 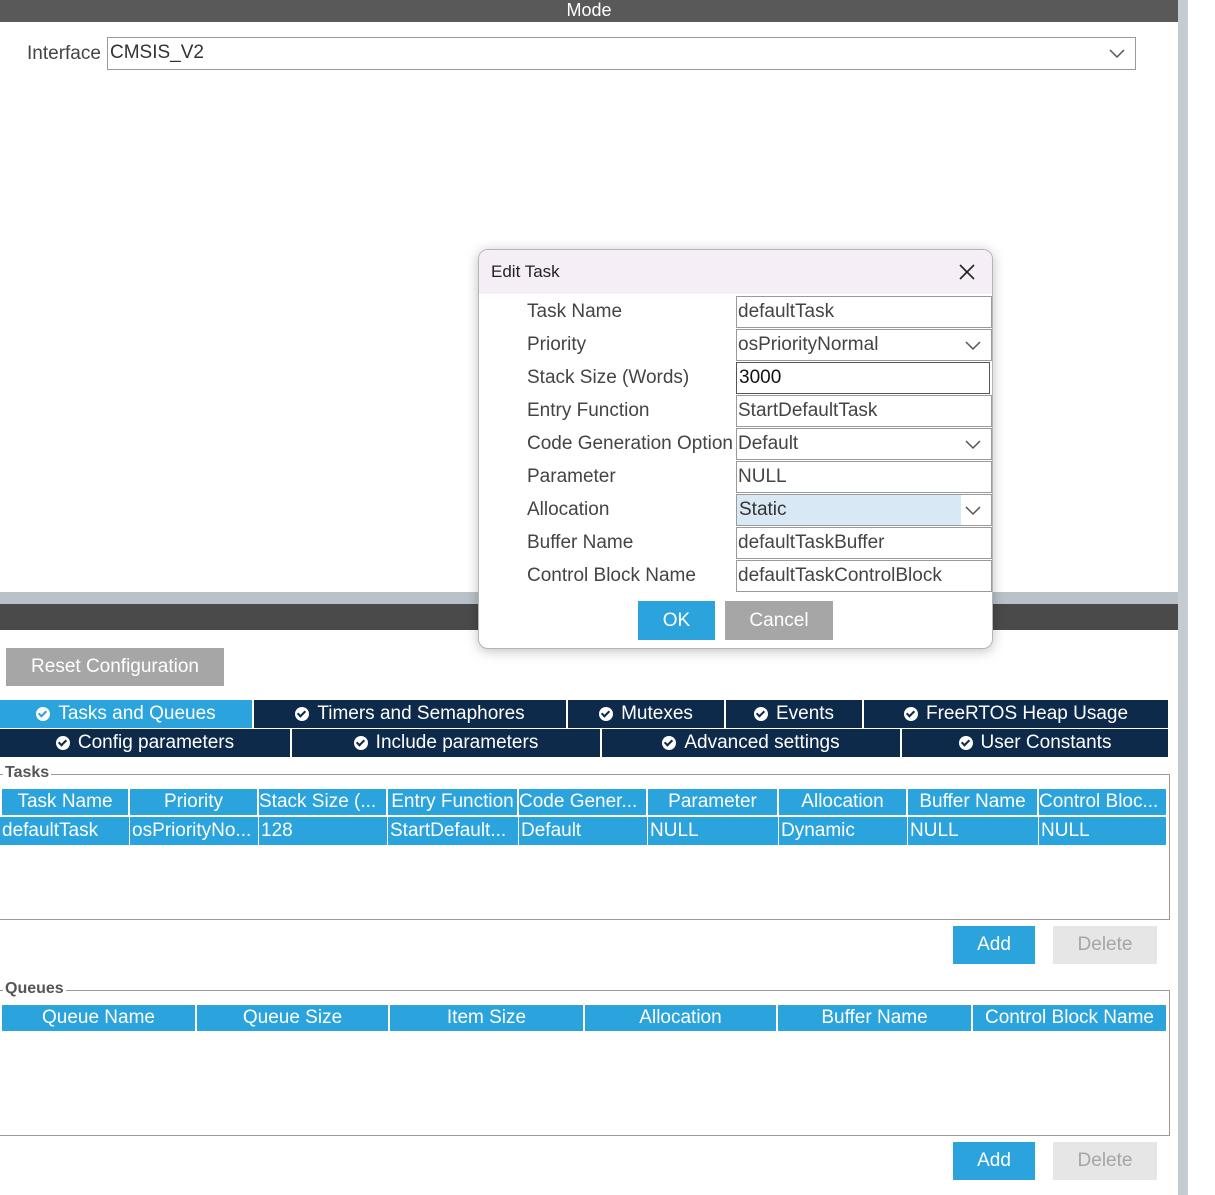 I want to click on tab-label: FreeRTOS Heap Usage, so click(x=1027, y=713).